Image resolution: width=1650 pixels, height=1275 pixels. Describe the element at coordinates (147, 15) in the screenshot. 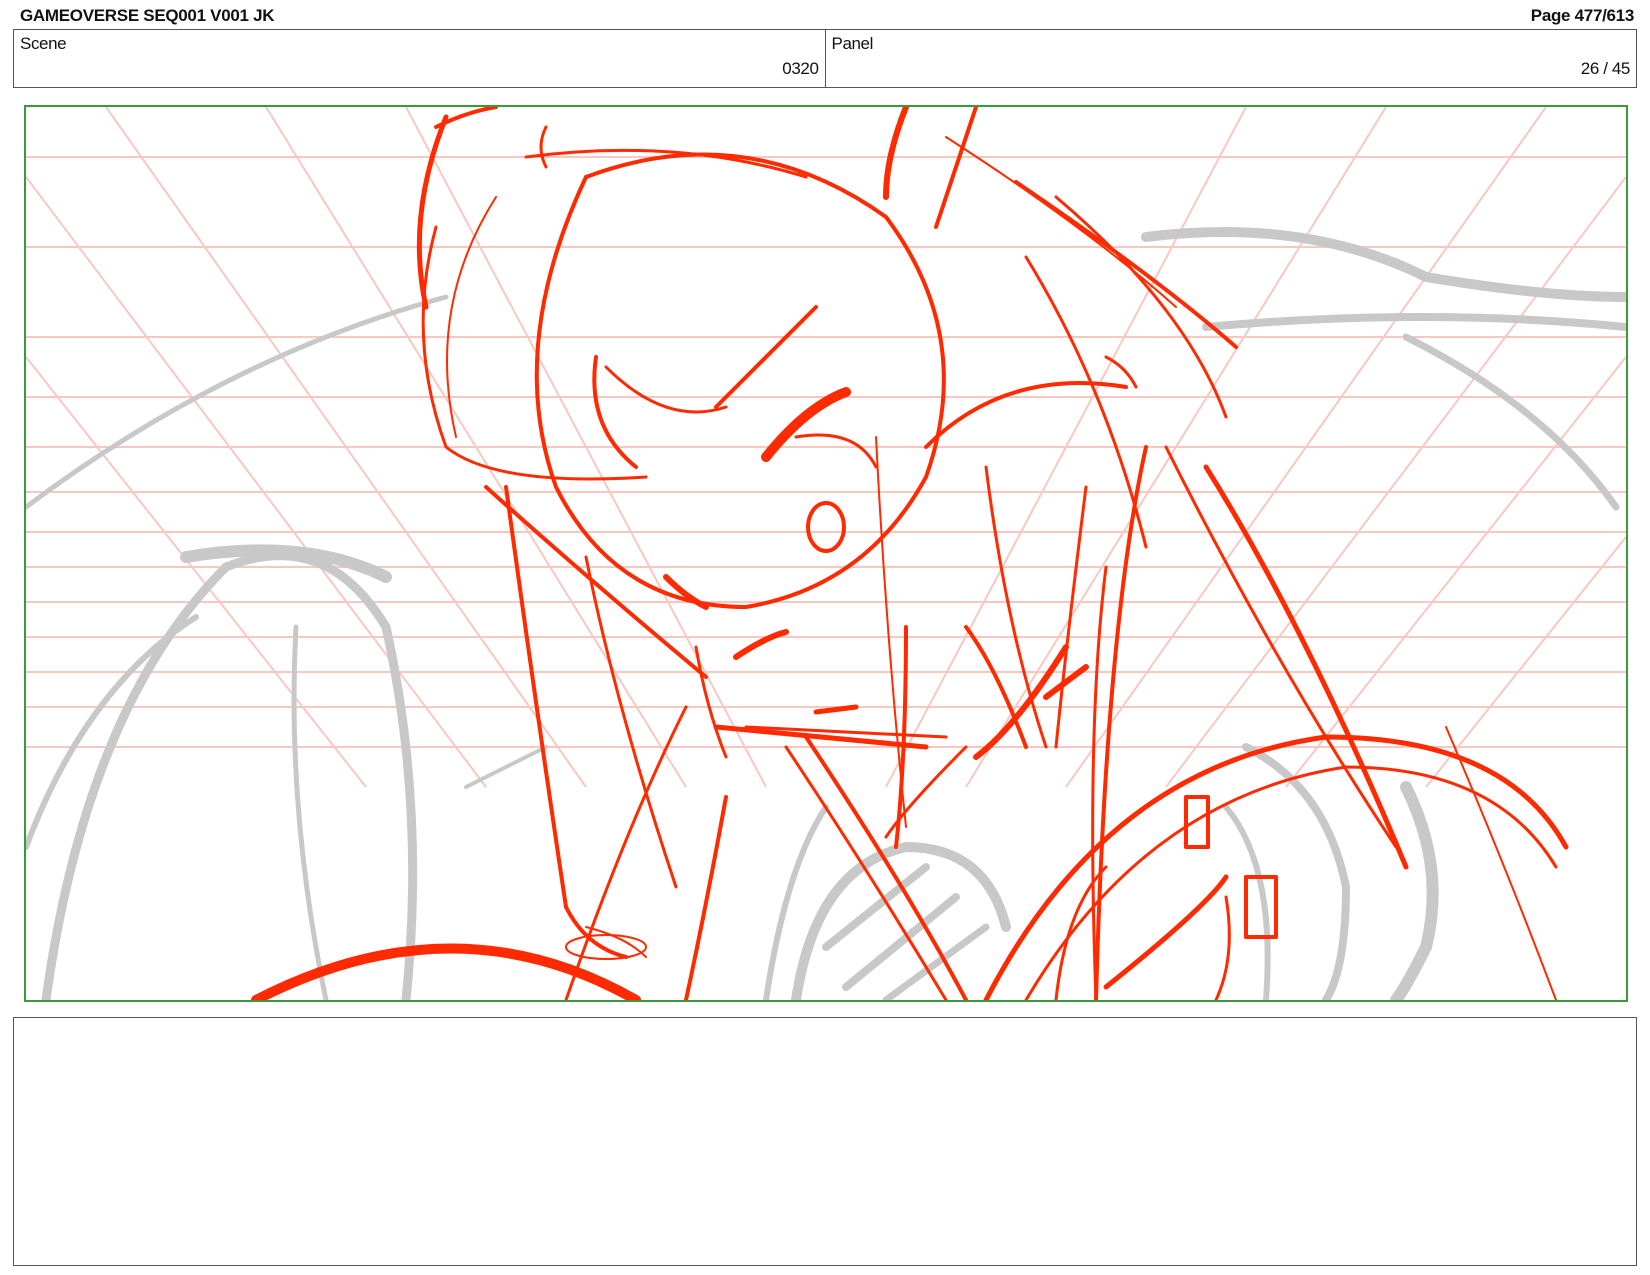

I see `document-title: GAMEOVERSE SEQ001 V001 JK` at that location.